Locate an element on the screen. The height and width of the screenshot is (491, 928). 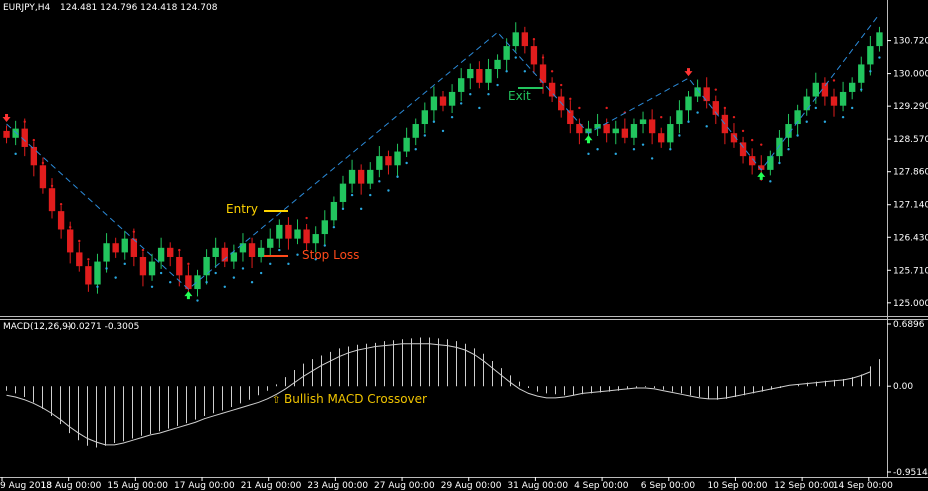
price-tick-label: 127.140 is located at coordinates (910, 206).